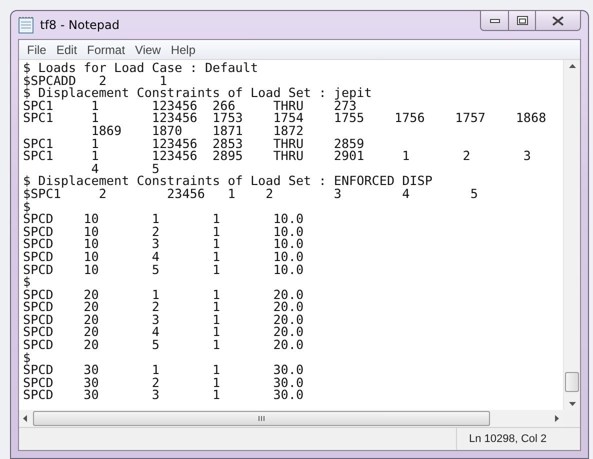  What do you see at coordinates (164, 244) in the screenshot?
I see `text-line: SPCD 10 3 1 10.0` at bounding box center [164, 244].